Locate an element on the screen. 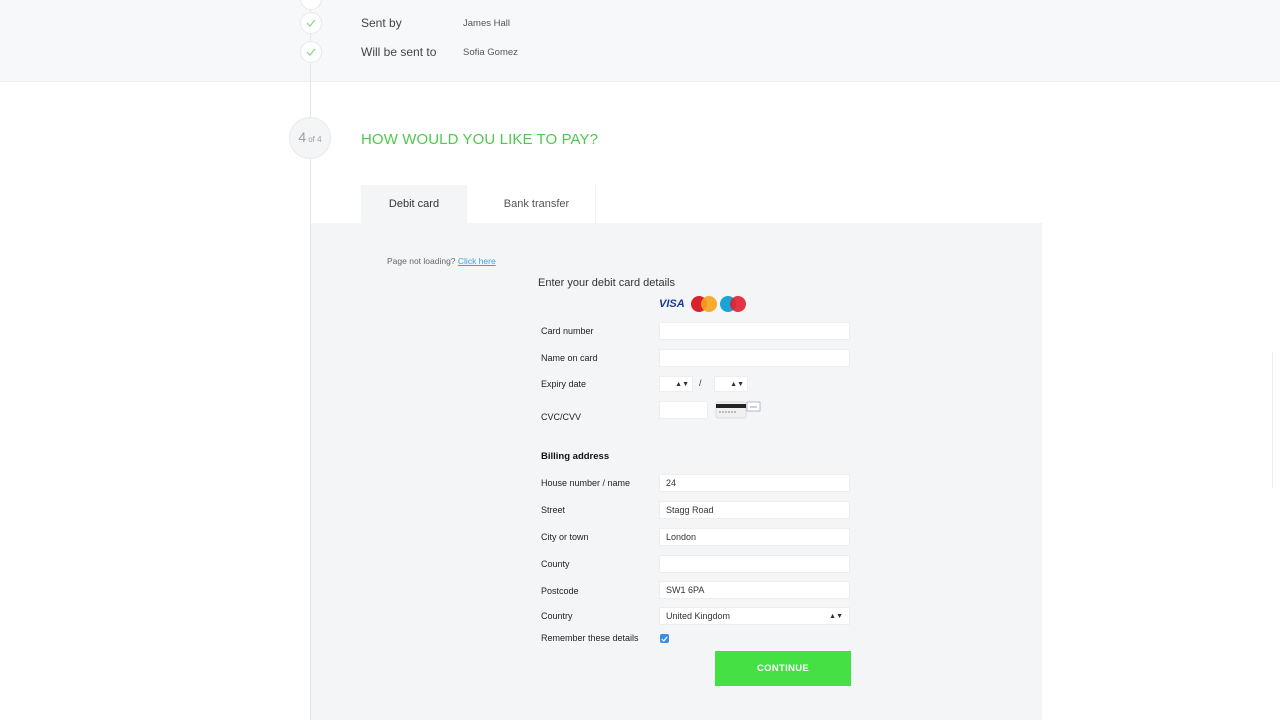  name-on-card-input is located at coordinates (754, 358).